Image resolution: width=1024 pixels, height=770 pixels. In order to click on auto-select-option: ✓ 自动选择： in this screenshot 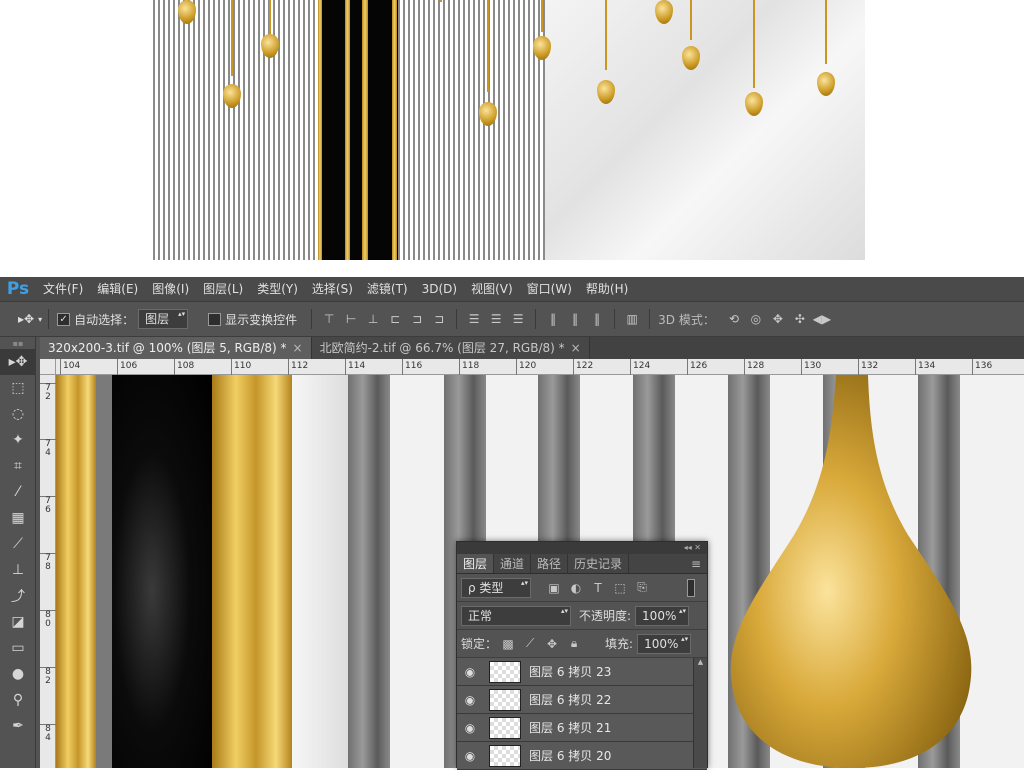, I will do `click(95, 319)`.